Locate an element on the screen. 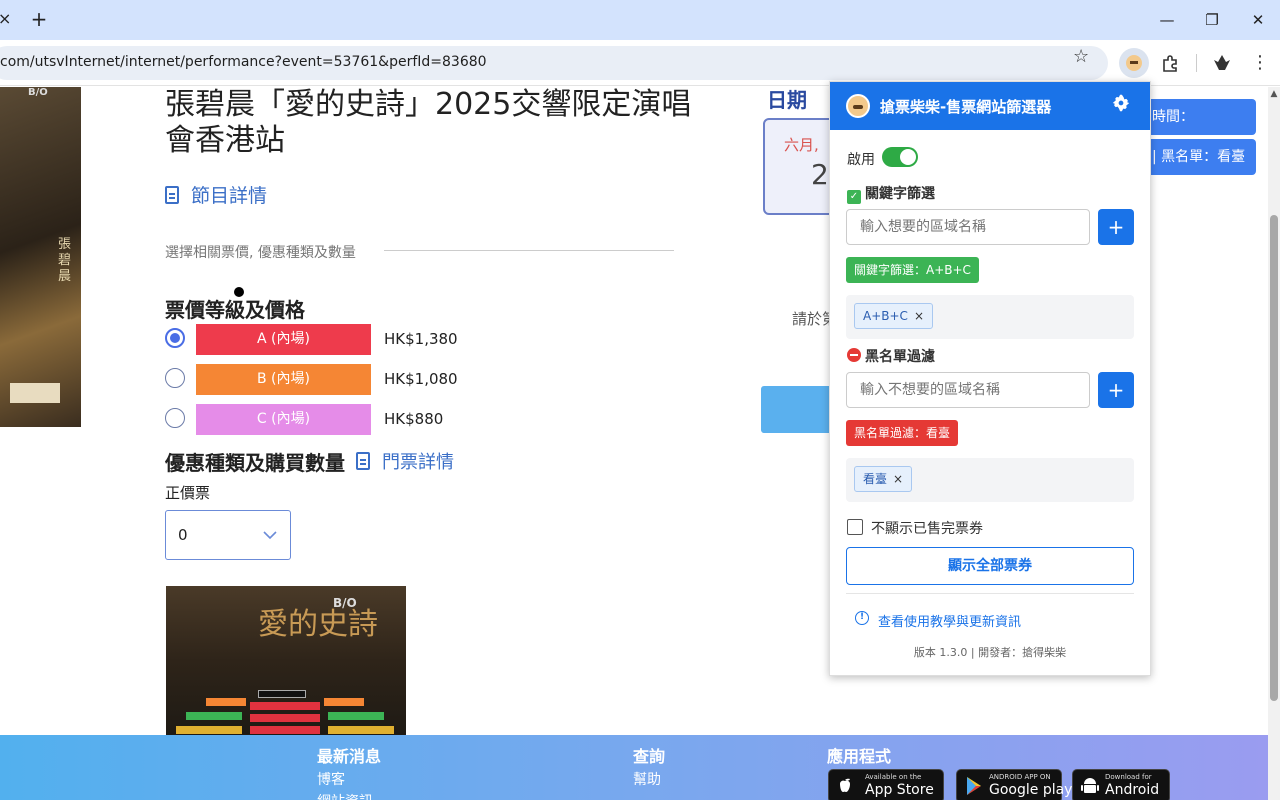 Image resolution: width=1280 pixels, height=800 pixels. bookmark-star-icon: ☆ is located at coordinates (1081, 56).